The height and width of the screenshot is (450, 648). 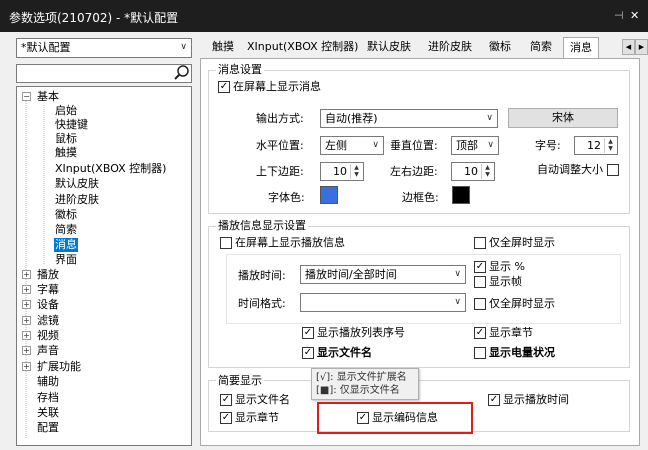 What do you see at coordinates (262, 275) in the screenshot?
I see `play-time-label: 播放时间:` at bounding box center [262, 275].